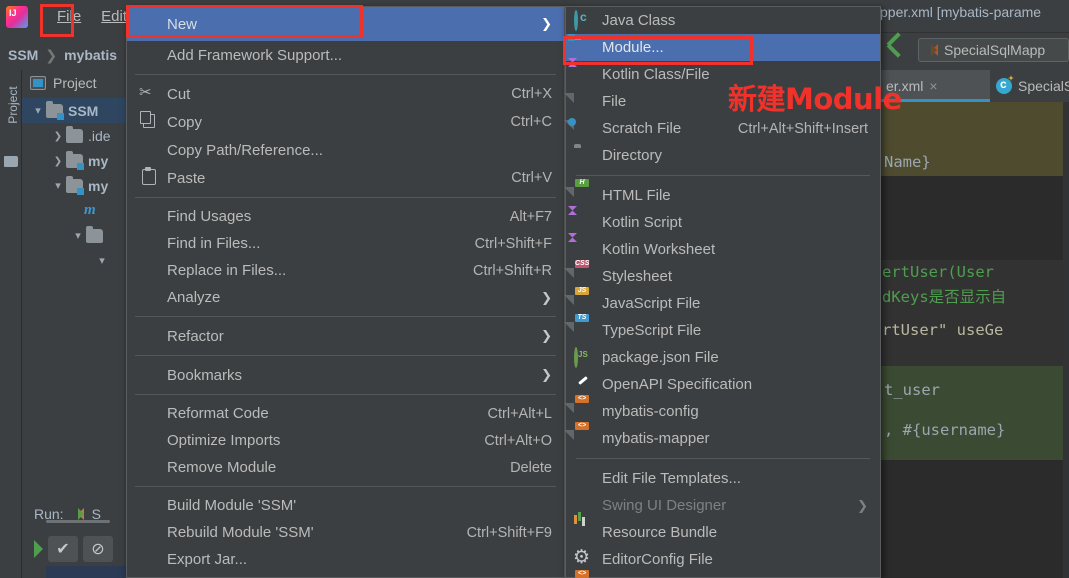 Image resolution: width=1069 pixels, height=578 pixels. Describe the element at coordinates (642, 128) in the screenshot. I see `submenu-item-label: Scratch File` at that location.